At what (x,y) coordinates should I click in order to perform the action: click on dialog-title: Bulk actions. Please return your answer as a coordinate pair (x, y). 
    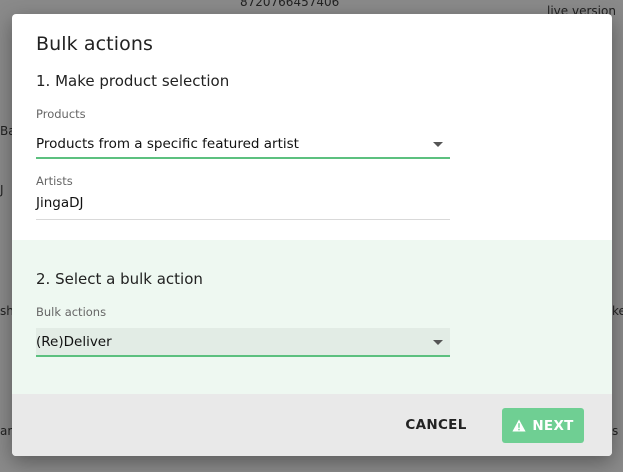
    Looking at the image, I should click on (94, 44).